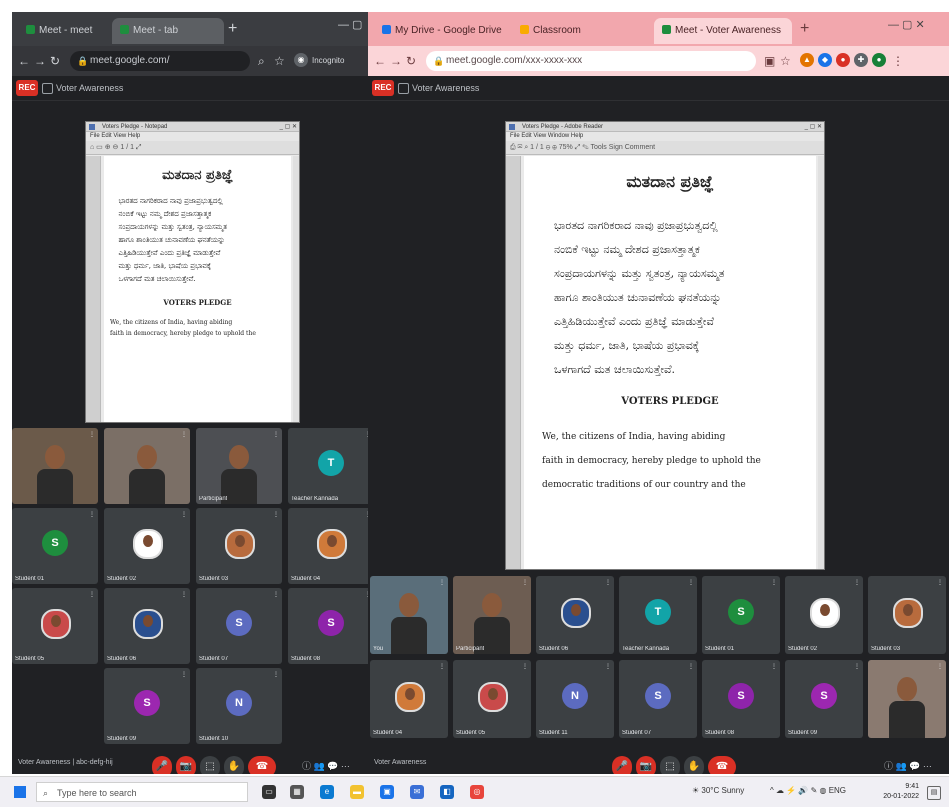 The width and height of the screenshot is (949, 807). Describe the element at coordinates (447, 792) in the screenshot. I see `app-icon: ◧` at that location.